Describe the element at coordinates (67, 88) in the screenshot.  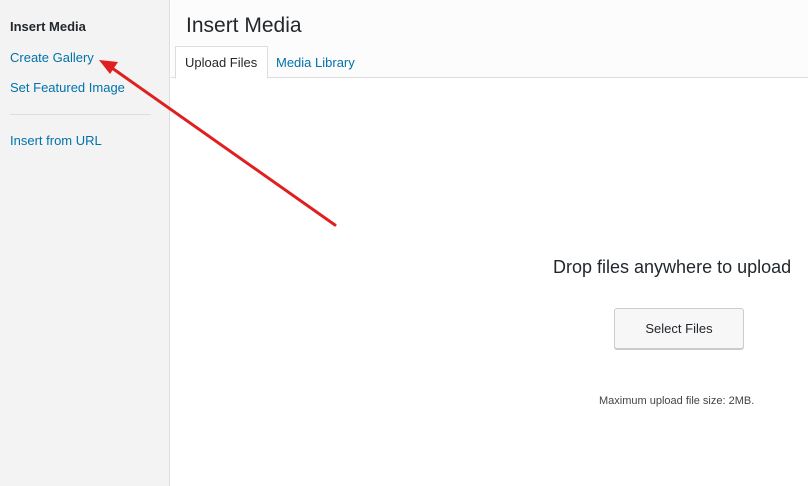
I see `sidebar-item-set-featured-image: Set Featured Image` at that location.